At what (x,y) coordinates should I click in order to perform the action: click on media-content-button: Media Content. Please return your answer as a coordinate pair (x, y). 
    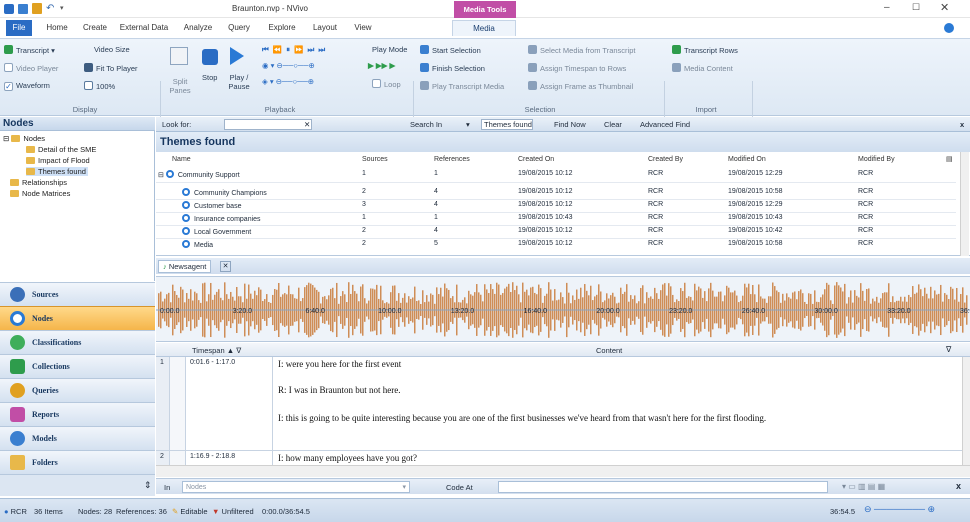
    Looking at the image, I should click on (702, 68).